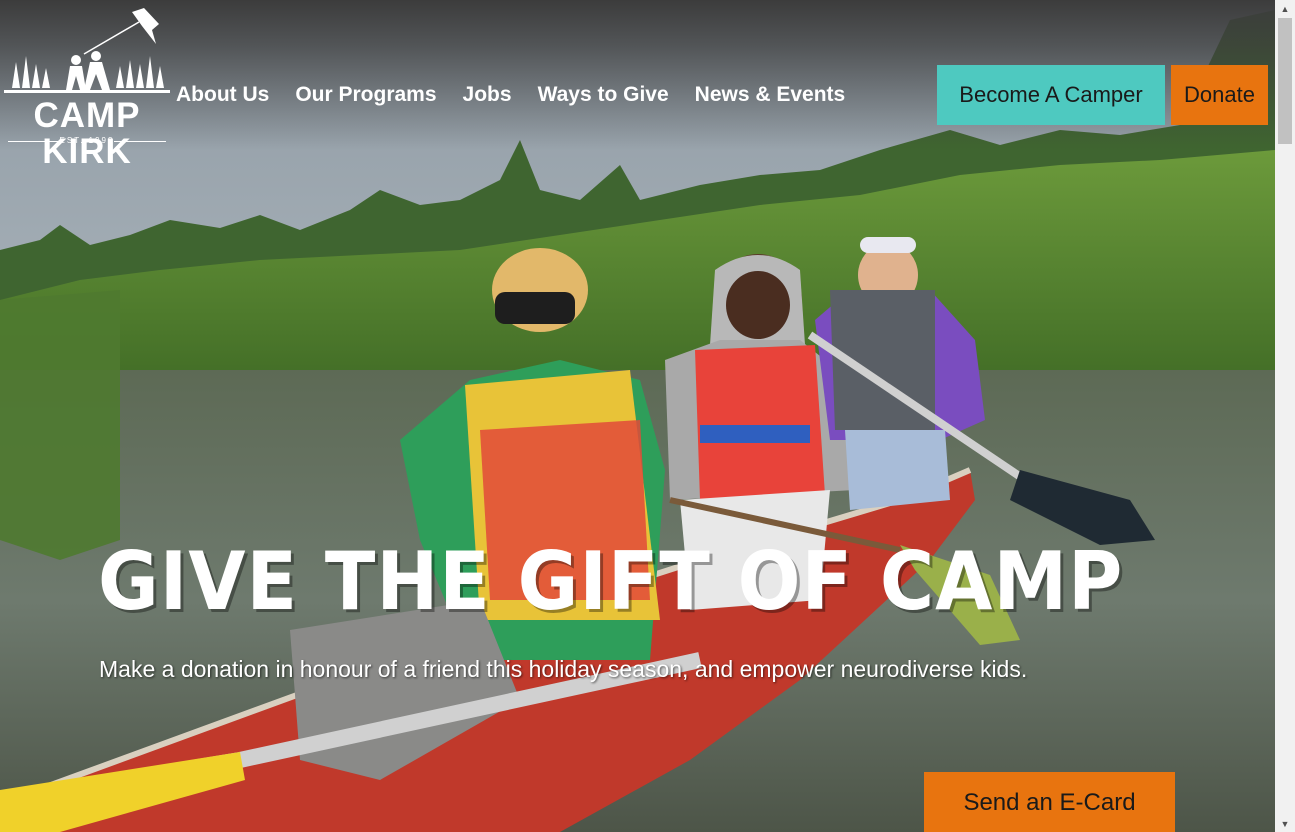  Describe the element at coordinates (222, 95) in the screenshot. I see `nav-about-us: About Us` at that location.